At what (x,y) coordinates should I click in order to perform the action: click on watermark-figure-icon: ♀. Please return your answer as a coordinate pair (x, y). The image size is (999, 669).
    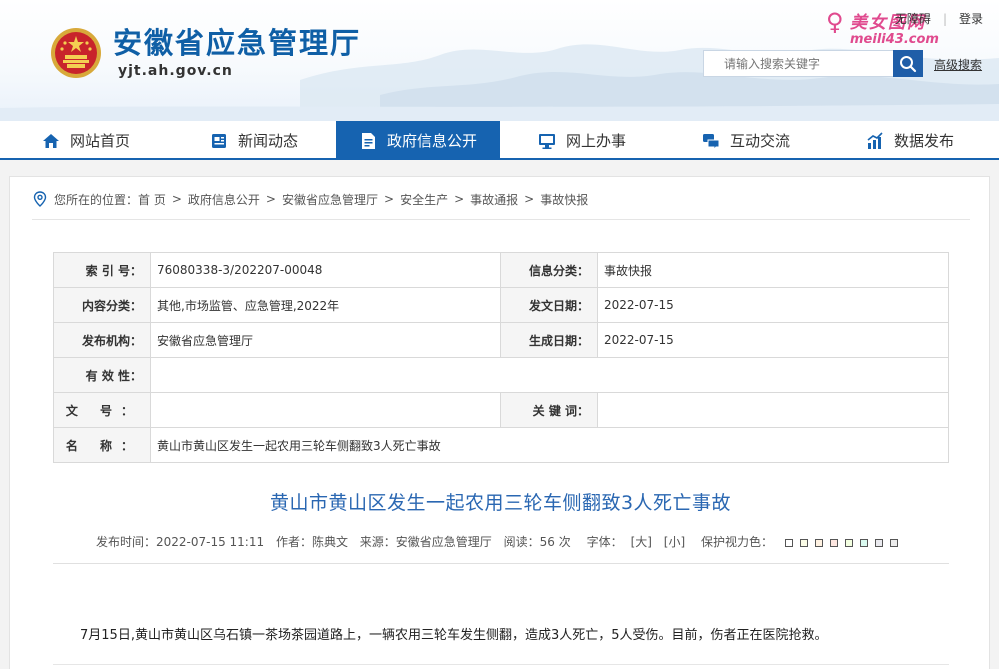
    Looking at the image, I should click on (835, 22).